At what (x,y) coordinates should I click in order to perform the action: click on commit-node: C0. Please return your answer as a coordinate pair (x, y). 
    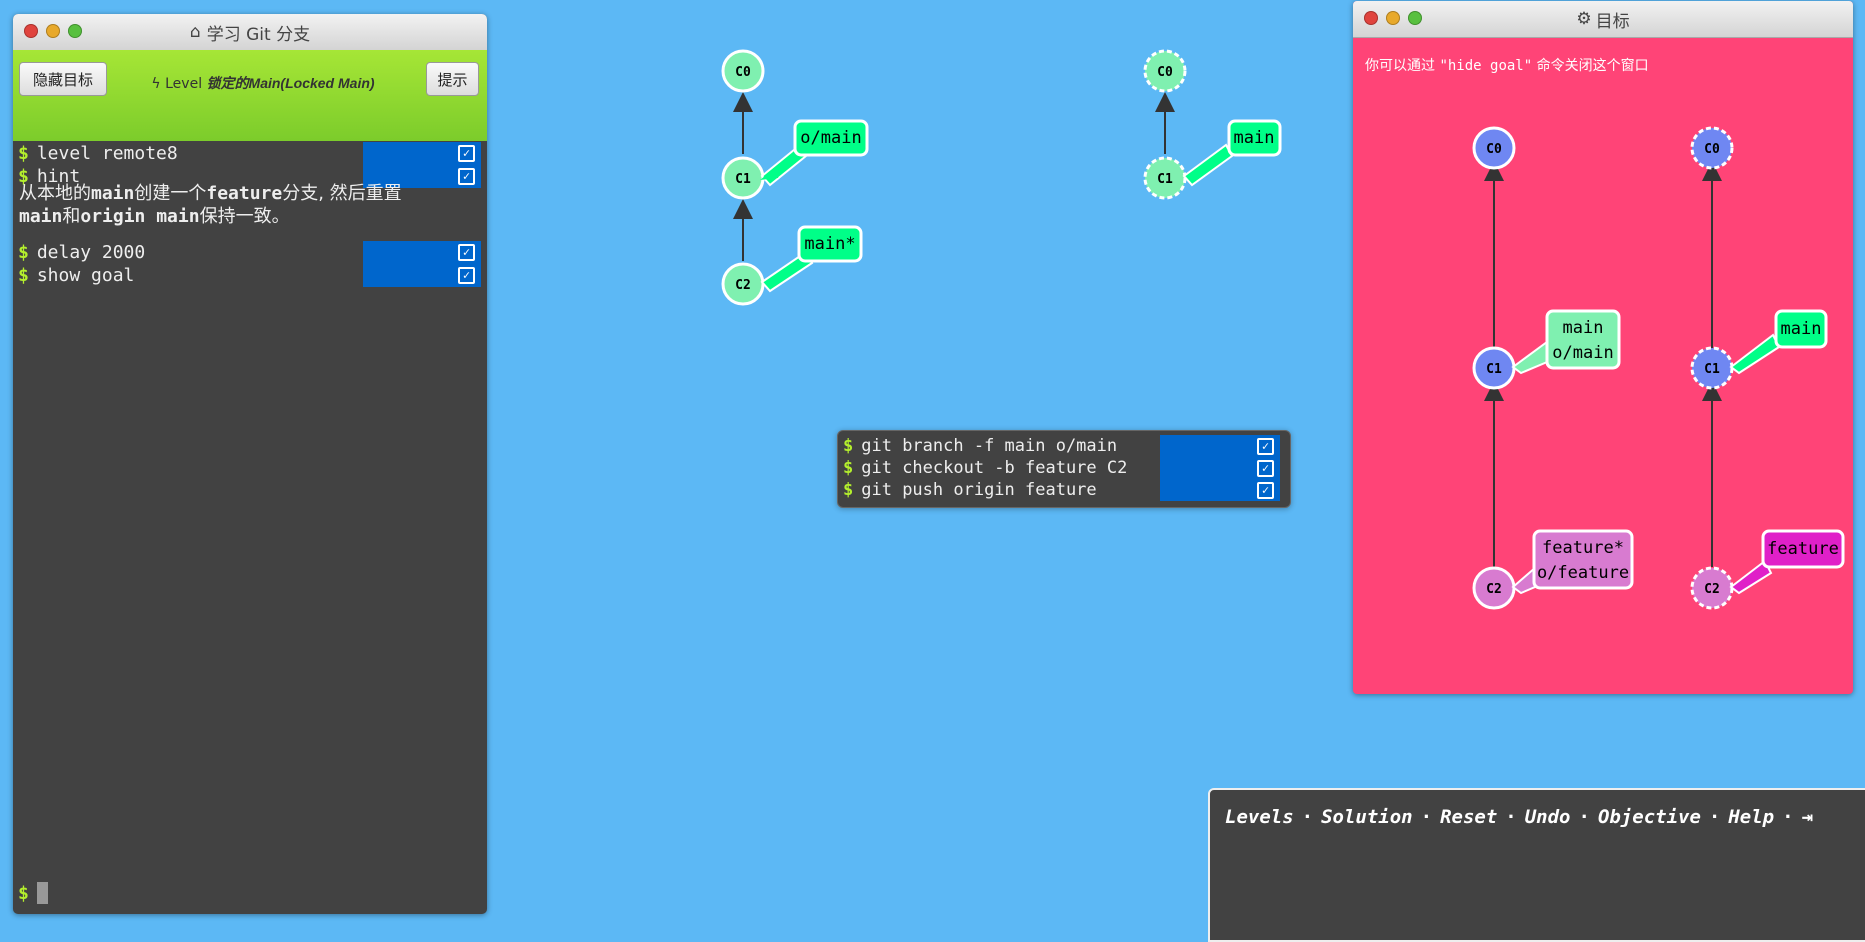
    Looking at the image, I should click on (743, 71).